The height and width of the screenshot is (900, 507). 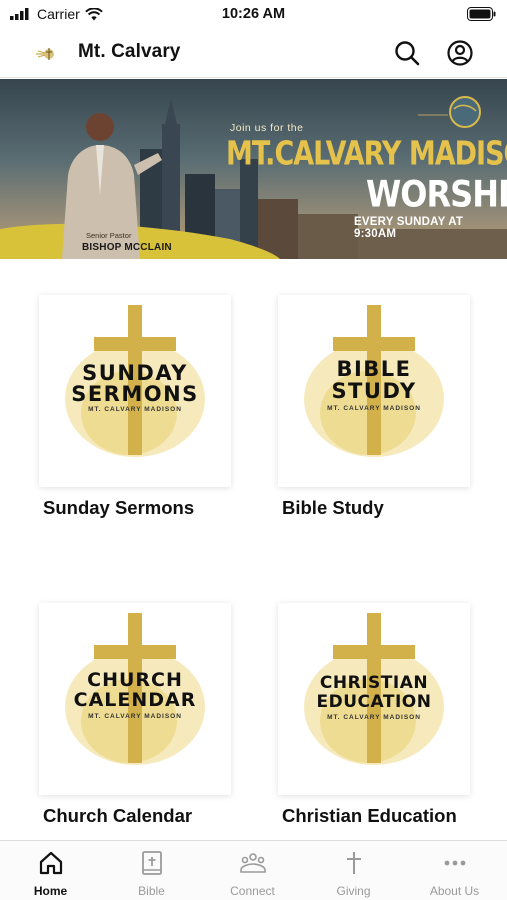 What do you see at coordinates (436, 194) in the screenshot?
I see `banner-event-title: WORSHIP` at bounding box center [436, 194].